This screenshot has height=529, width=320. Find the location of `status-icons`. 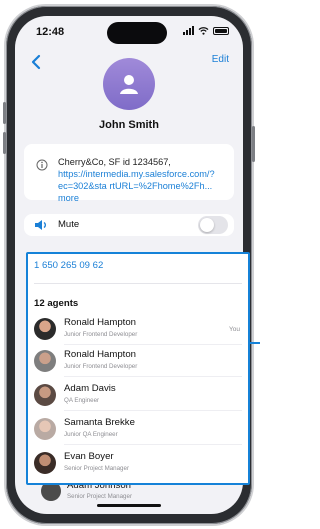

status-icons is located at coordinates (206, 30).